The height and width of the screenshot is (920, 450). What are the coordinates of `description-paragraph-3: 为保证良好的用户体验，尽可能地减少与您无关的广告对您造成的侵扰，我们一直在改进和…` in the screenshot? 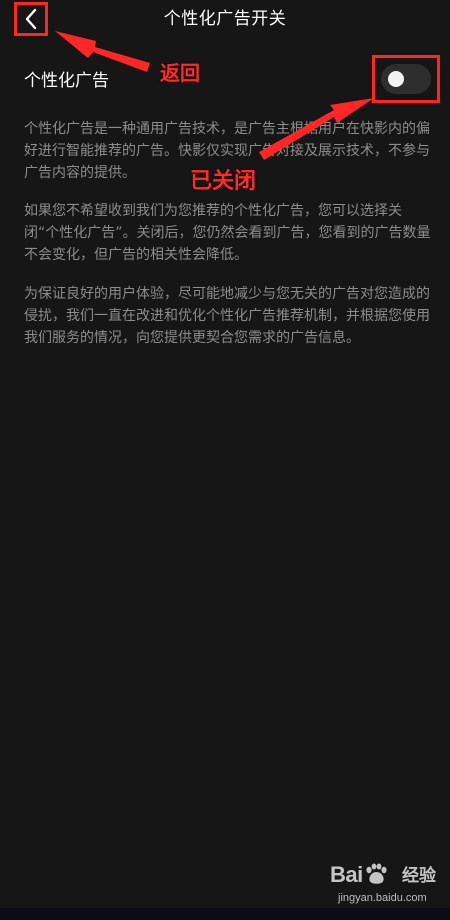 It's located at (227, 316).